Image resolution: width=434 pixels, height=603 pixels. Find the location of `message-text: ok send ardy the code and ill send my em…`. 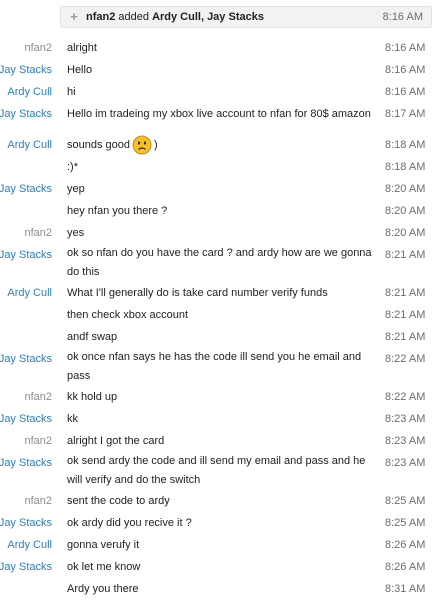

message-text: ok send ardy the code and ill send my em… is located at coordinates (219, 471).